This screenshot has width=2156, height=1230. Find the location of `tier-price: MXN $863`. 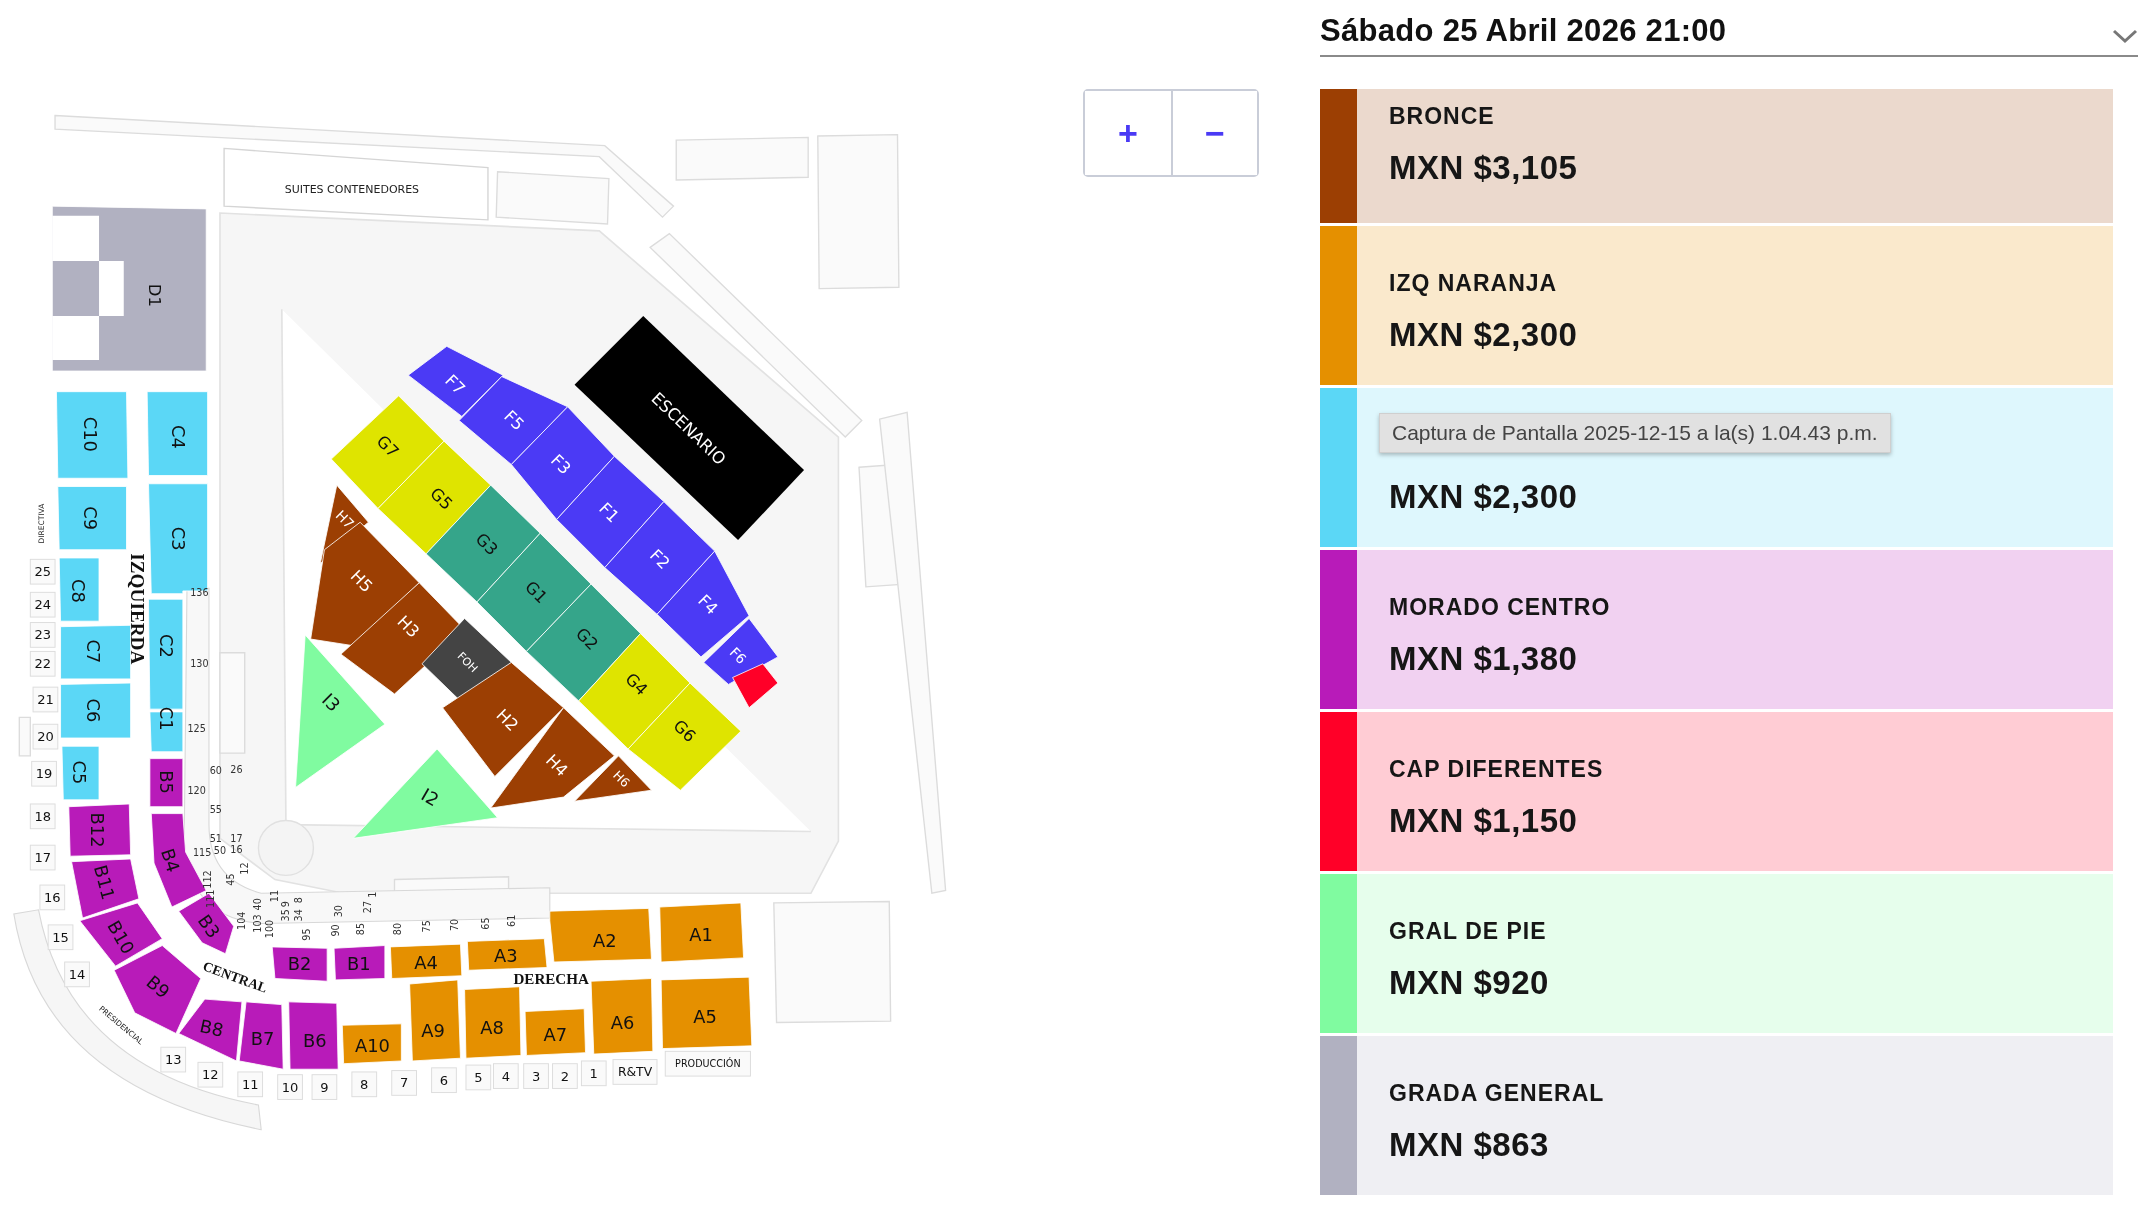

tier-price: MXN $863 is located at coordinates (1469, 1145).